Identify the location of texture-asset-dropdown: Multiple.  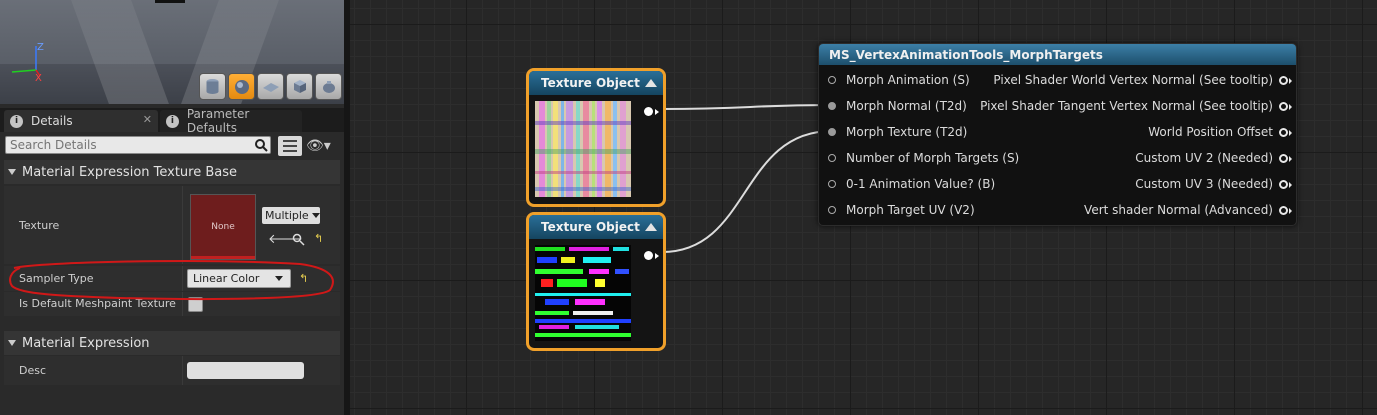
(291, 215).